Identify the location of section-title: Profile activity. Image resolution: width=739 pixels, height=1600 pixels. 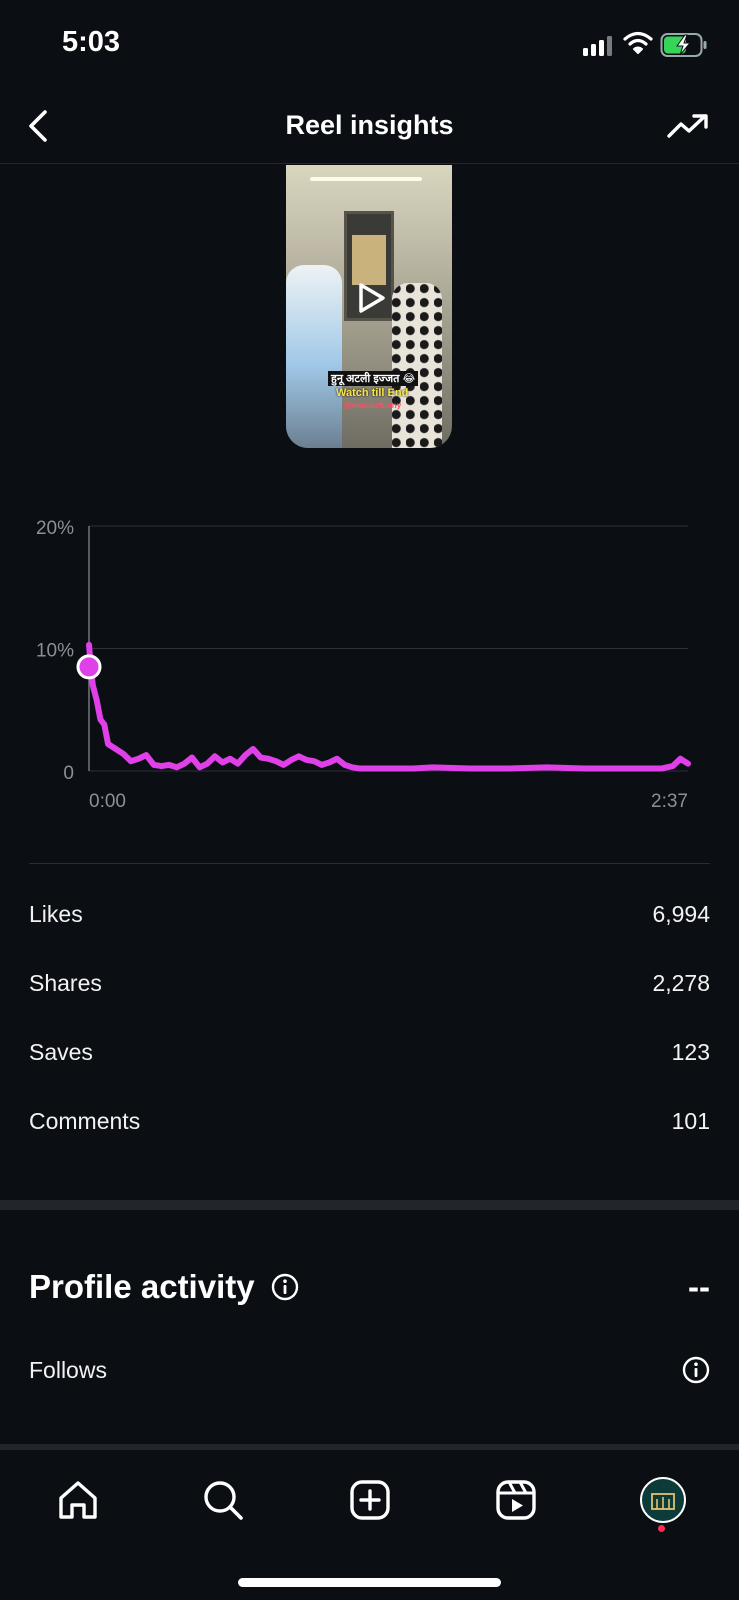
(142, 1286).